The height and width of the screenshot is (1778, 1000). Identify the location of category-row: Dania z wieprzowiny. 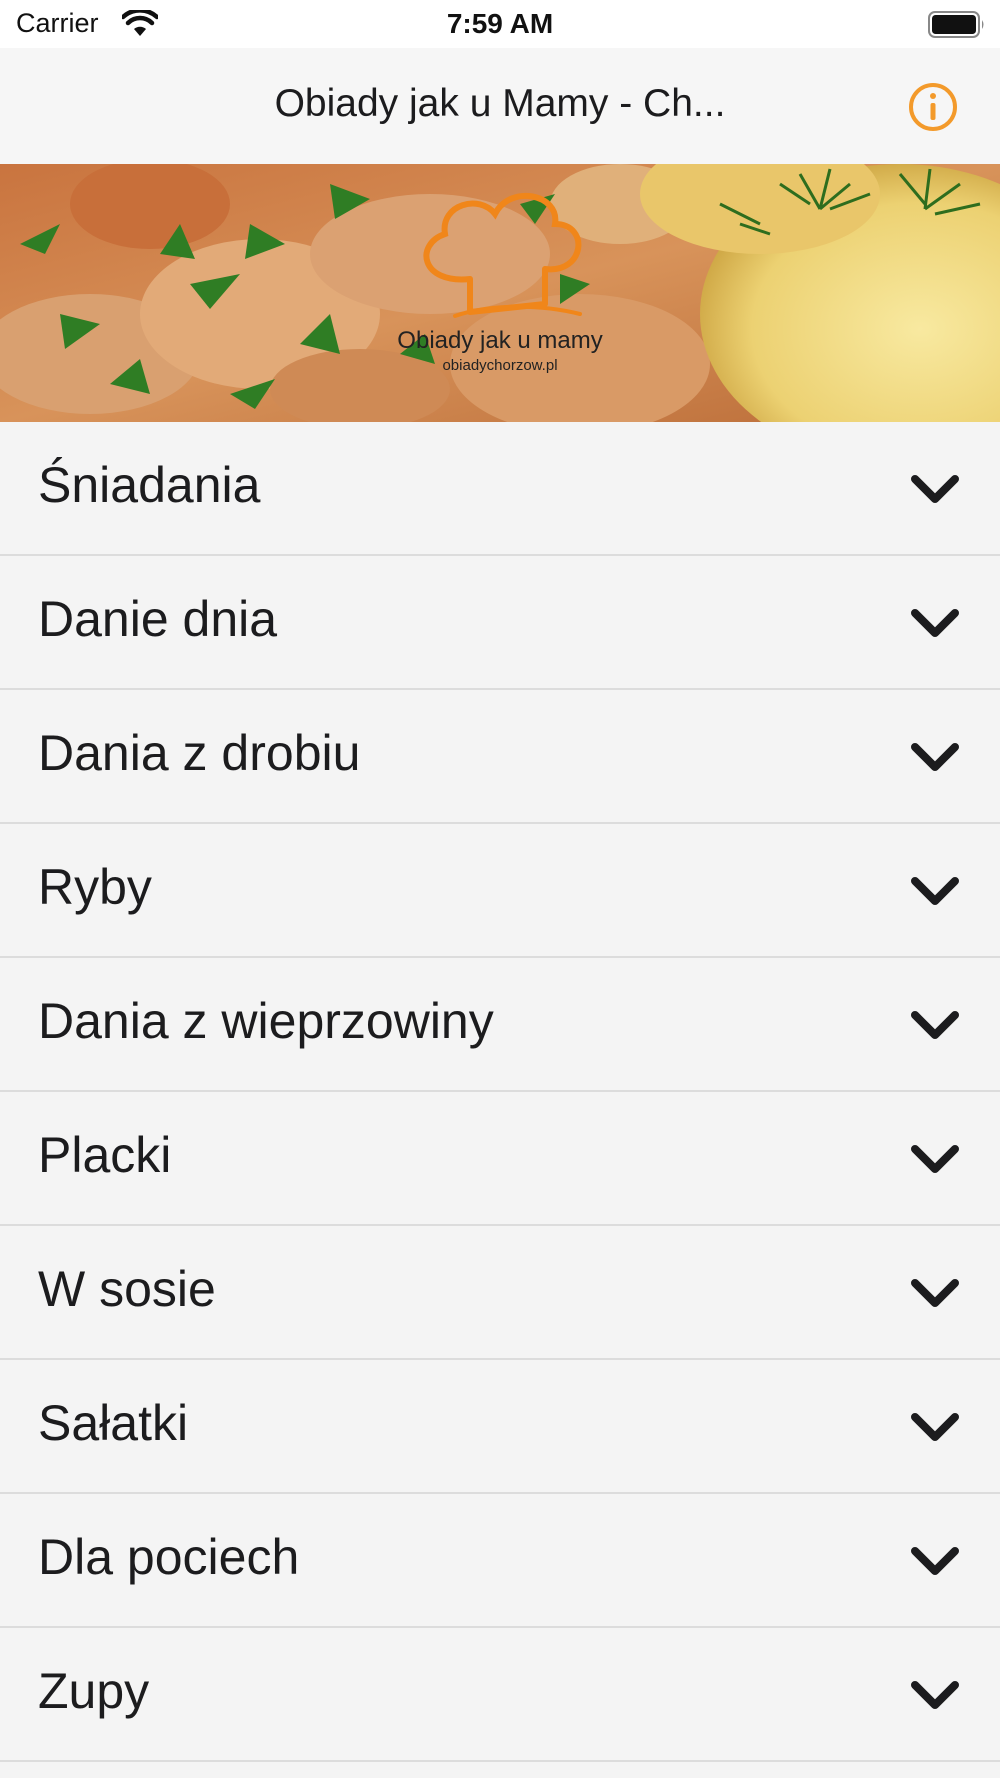
(500, 1025).